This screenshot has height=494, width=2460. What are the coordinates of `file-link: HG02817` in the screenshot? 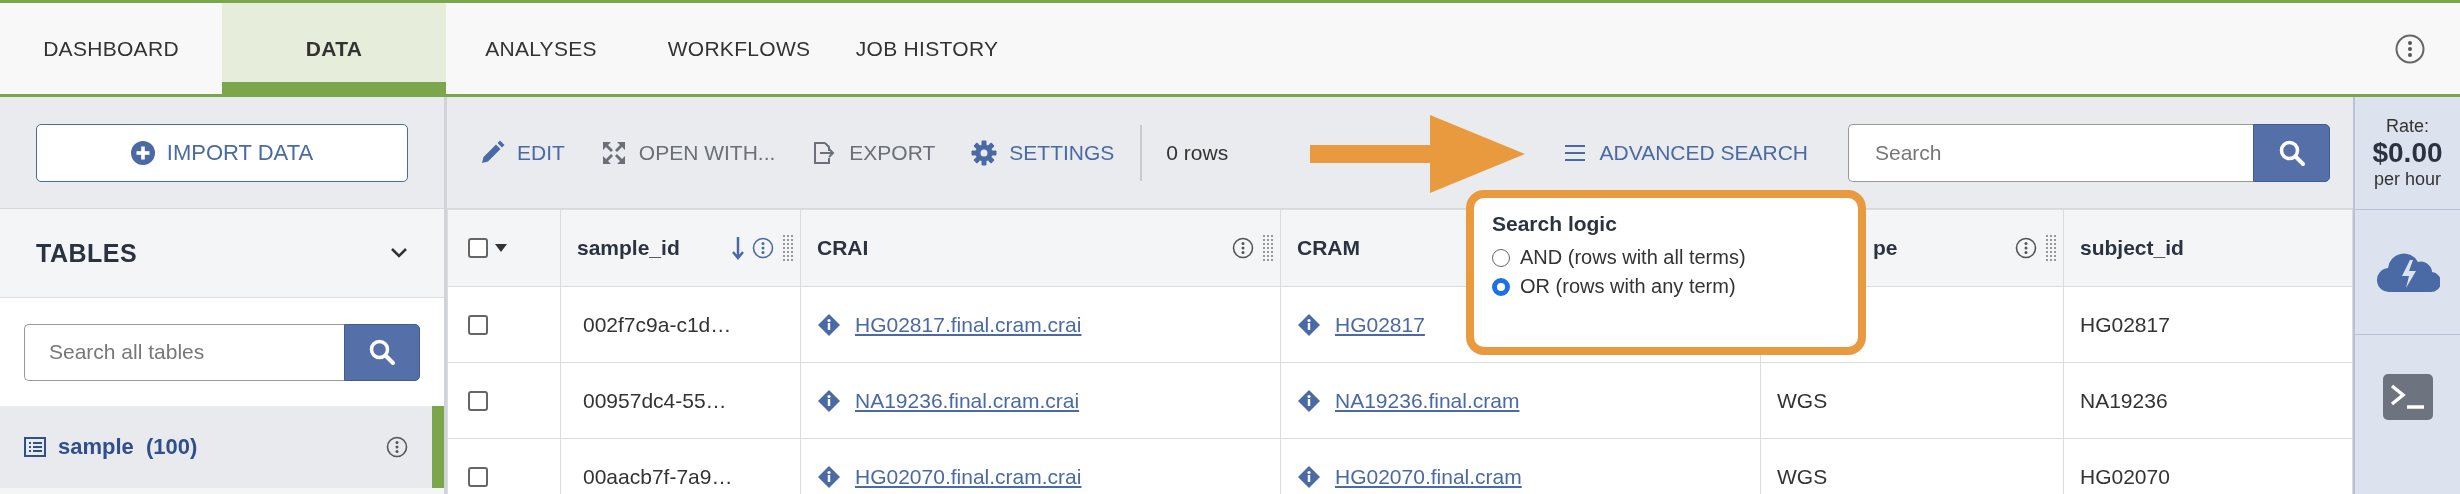 It's located at (1380, 324).